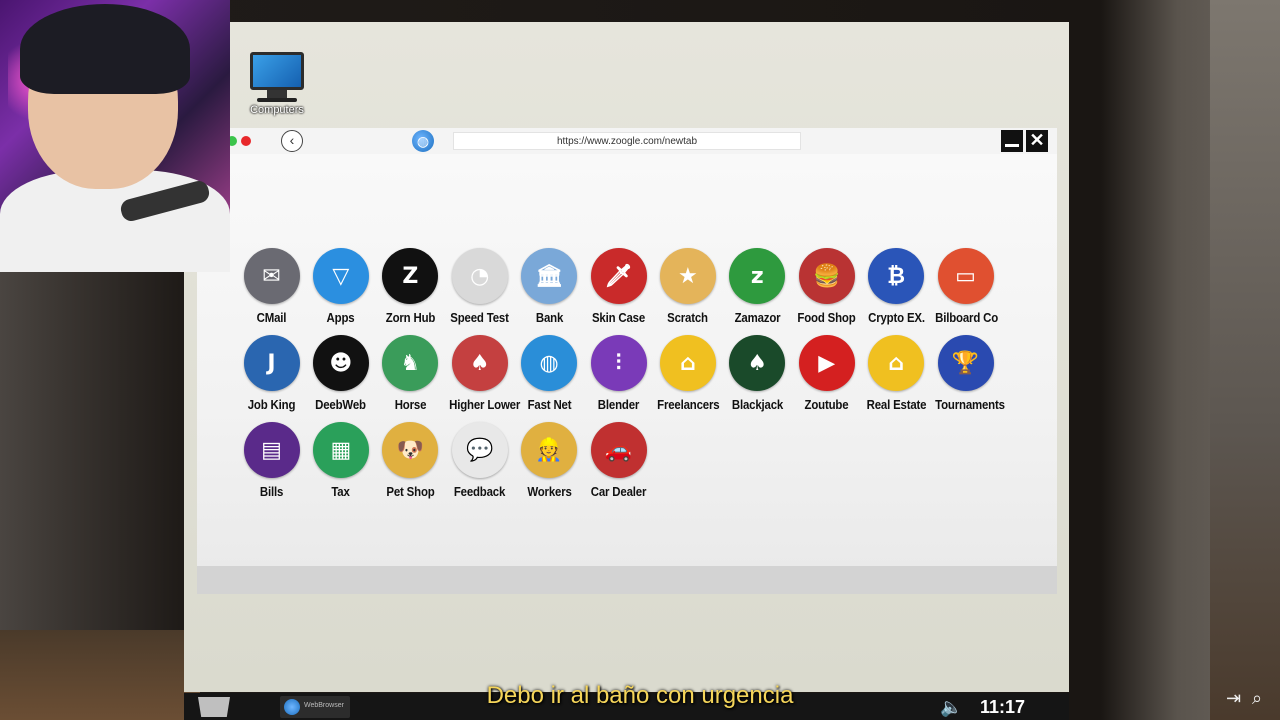 Image resolution: width=1280 pixels, height=720 pixels. What do you see at coordinates (896, 276) in the screenshot?
I see `crypto-icon: ₿` at bounding box center [896, 276].